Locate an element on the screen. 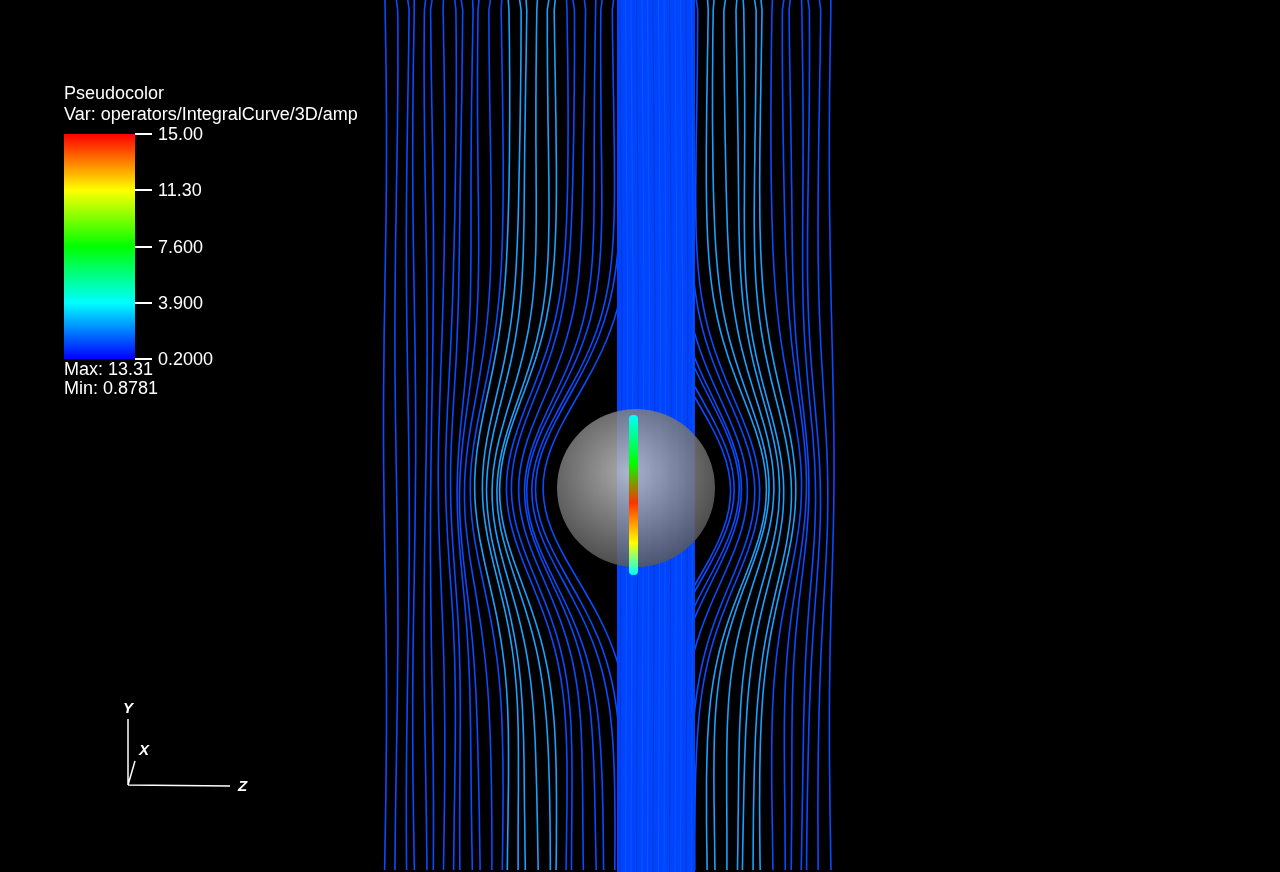 This screenshot has height=872, width=1280. tick-label: 3.900 is located at coordinates (181, 302).